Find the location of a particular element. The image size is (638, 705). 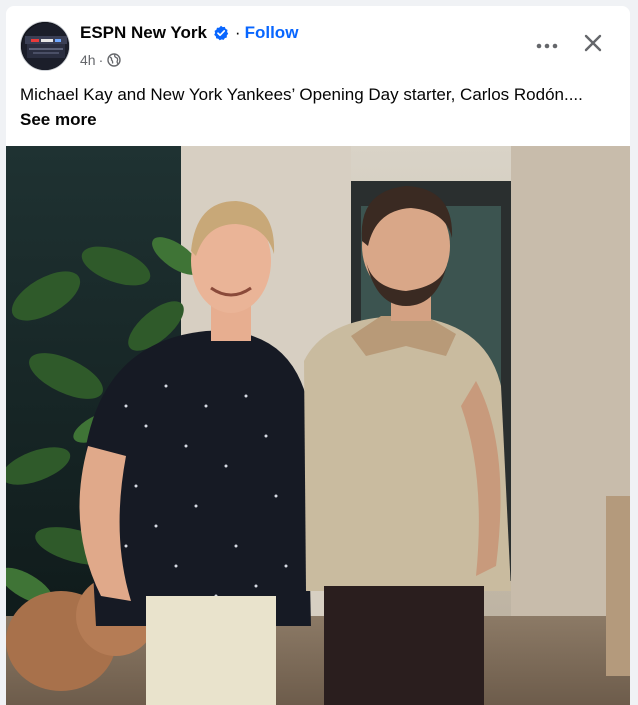

post-timestamp: 4h is located at coordinates (88, 60).